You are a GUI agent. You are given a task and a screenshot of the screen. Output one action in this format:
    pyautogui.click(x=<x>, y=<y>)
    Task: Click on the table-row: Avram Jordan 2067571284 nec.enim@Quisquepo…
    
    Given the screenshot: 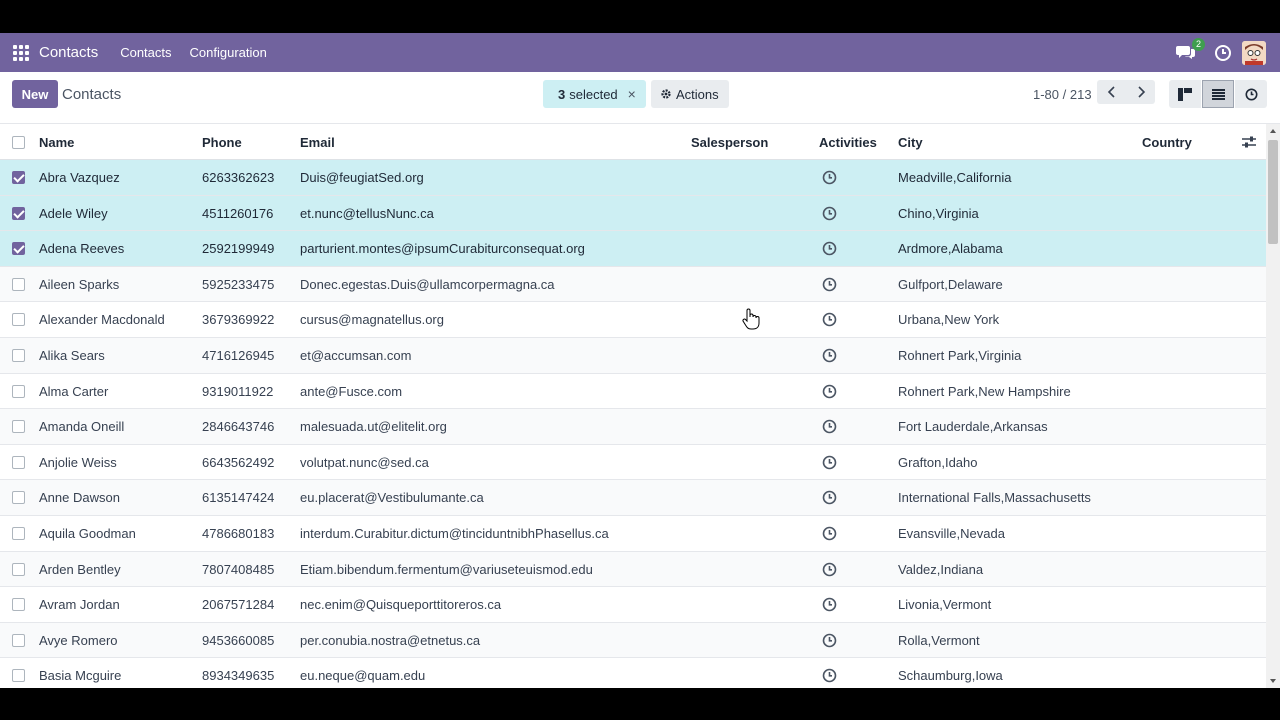 What is the action you would take?
    pyautogui.click(x=633, y=605)
    